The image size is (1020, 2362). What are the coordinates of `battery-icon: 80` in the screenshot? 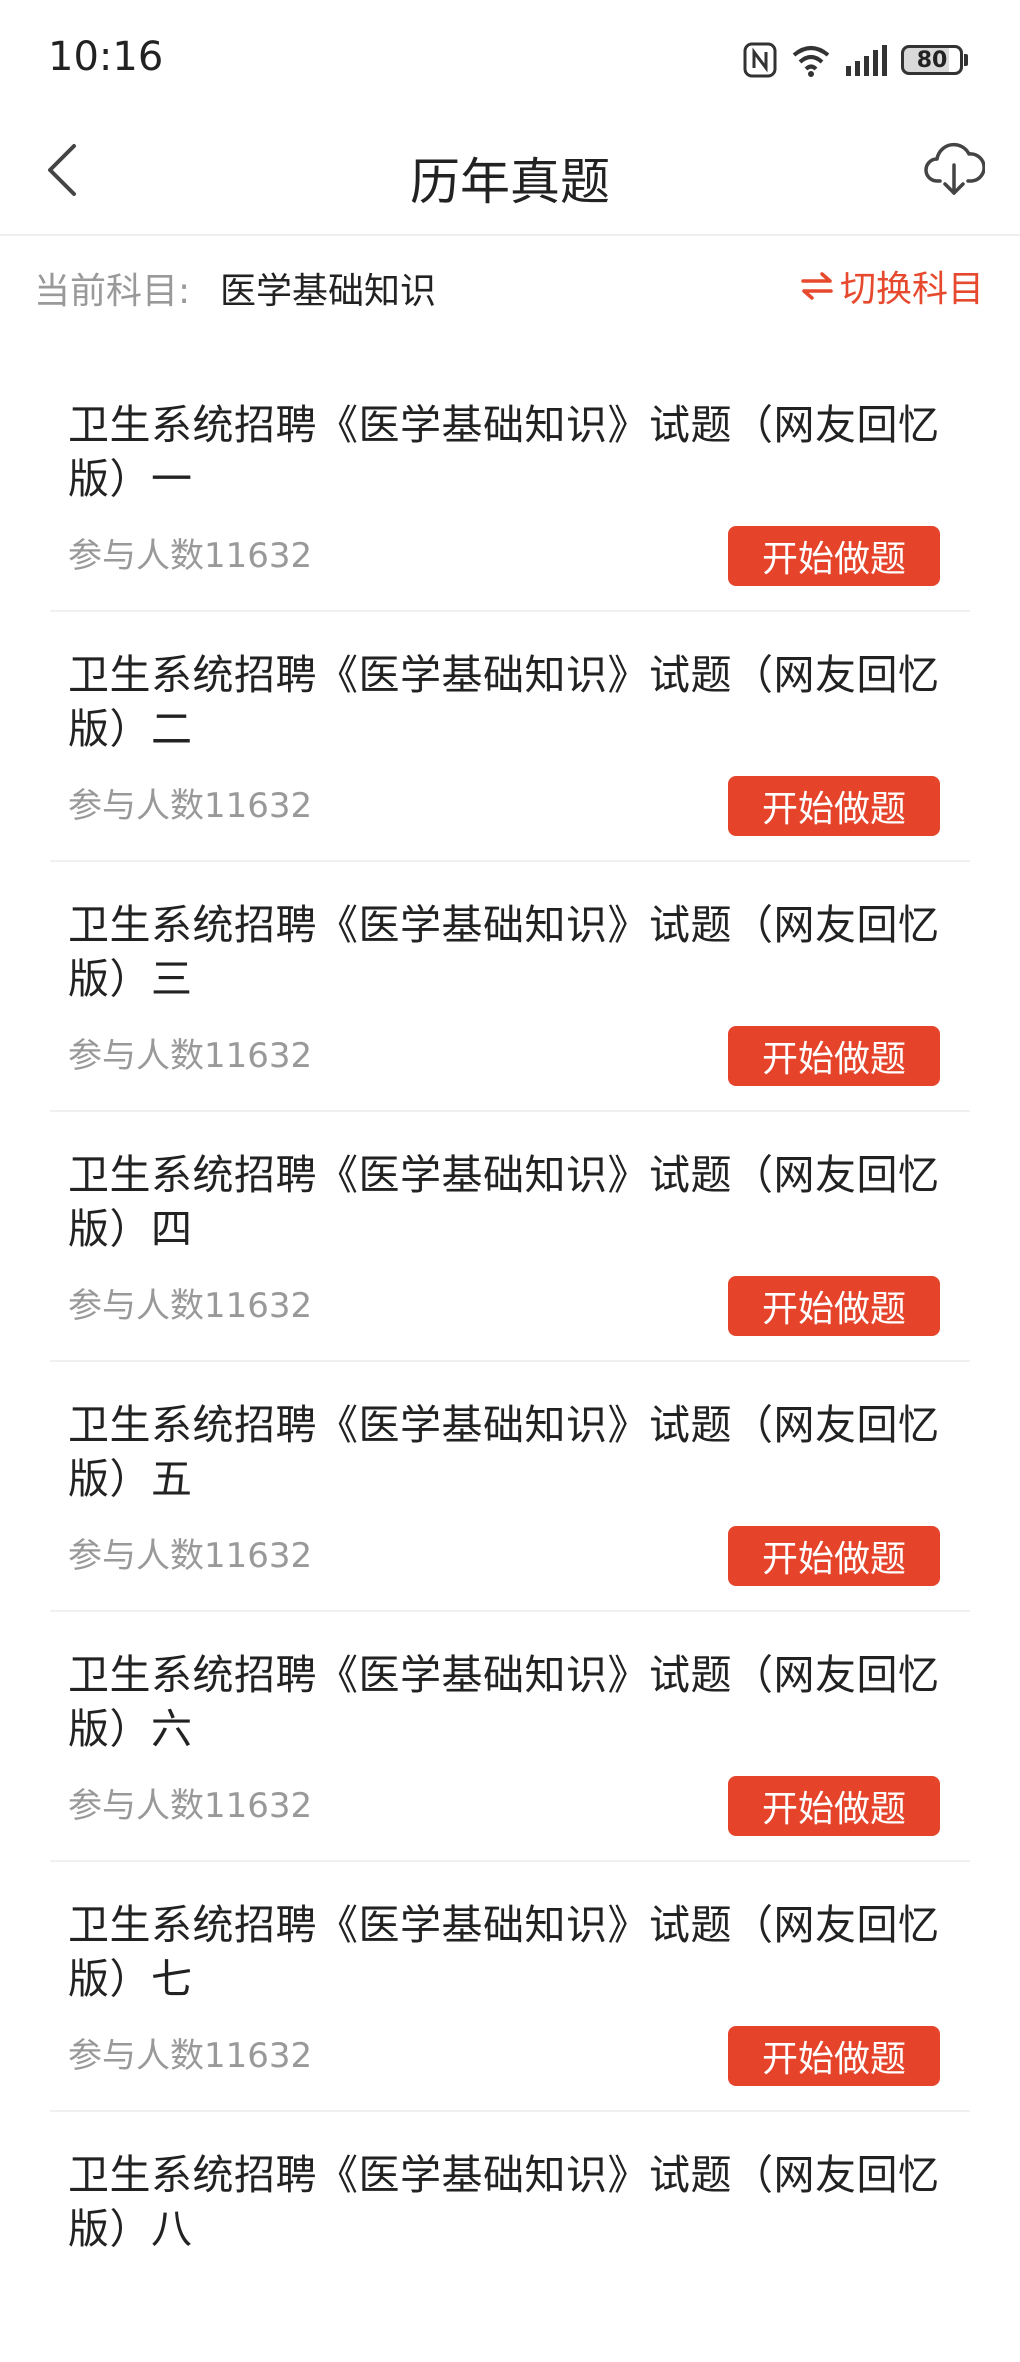 It's located at (934, 60).